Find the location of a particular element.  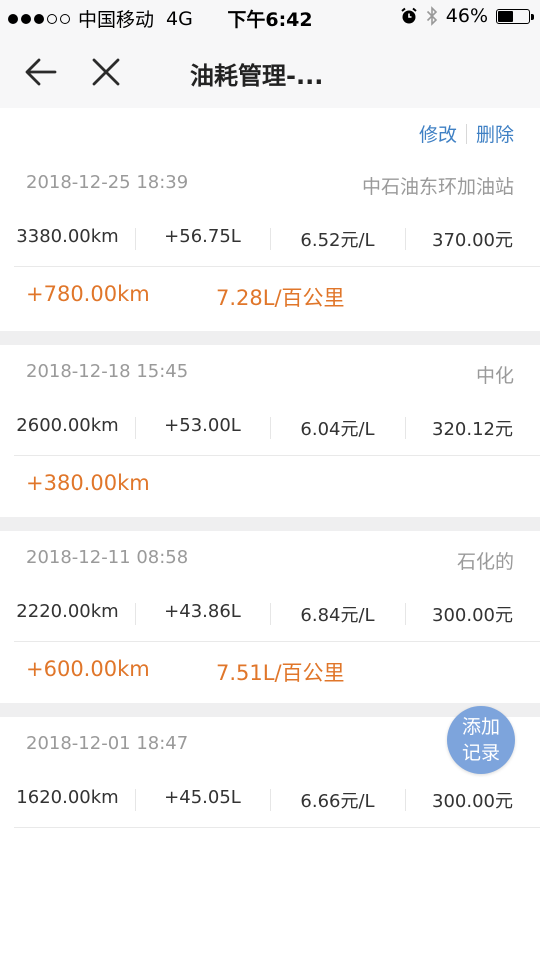

record-odometer: 3380.00km is located at coordinates (67, 236).